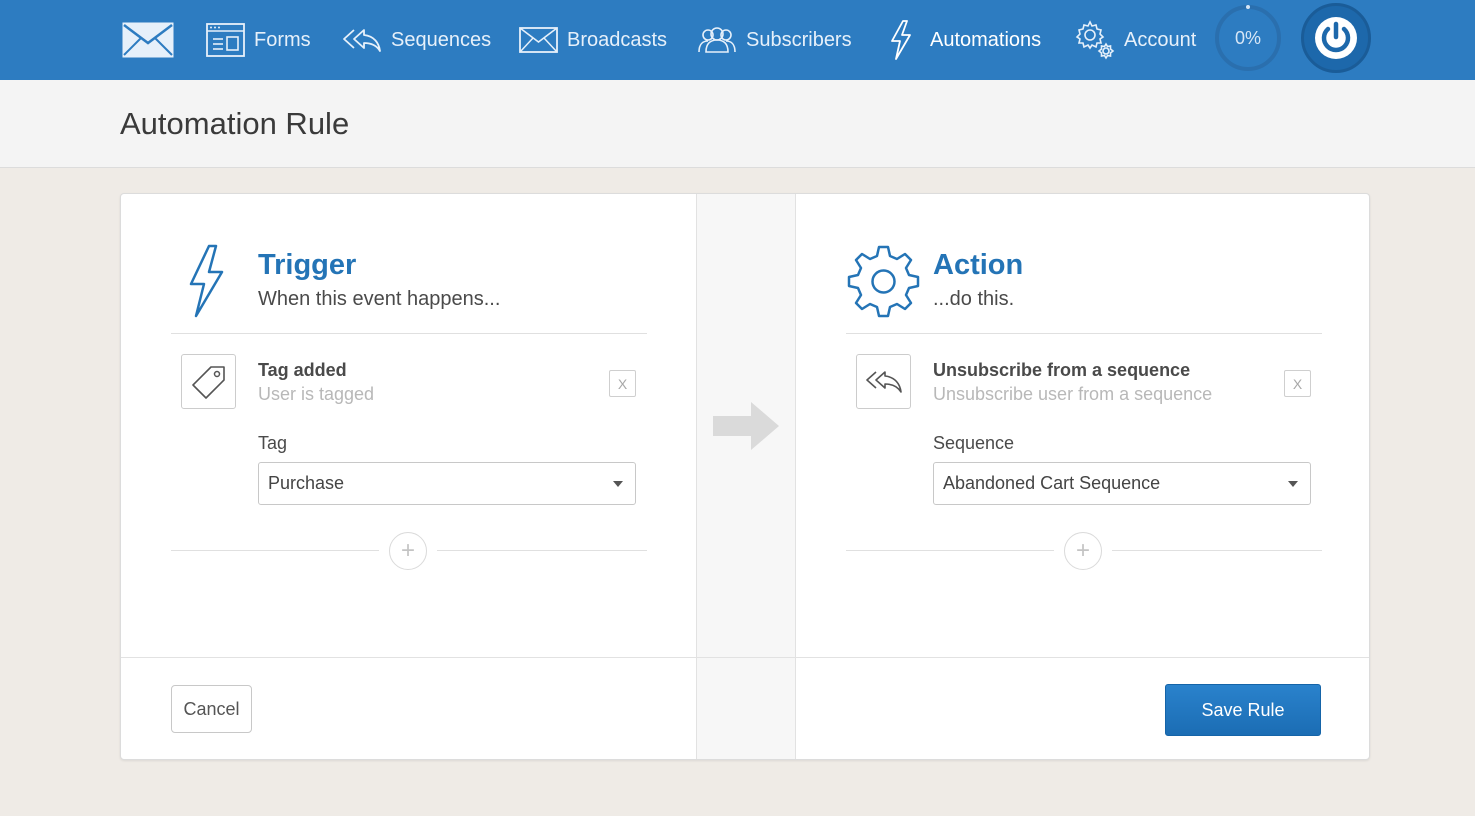 The width and height of the screenshot is (1475, 816). Describe the element at coordinates (282, 39) in the screenshot. I see `nav-label: Forms` at that location.